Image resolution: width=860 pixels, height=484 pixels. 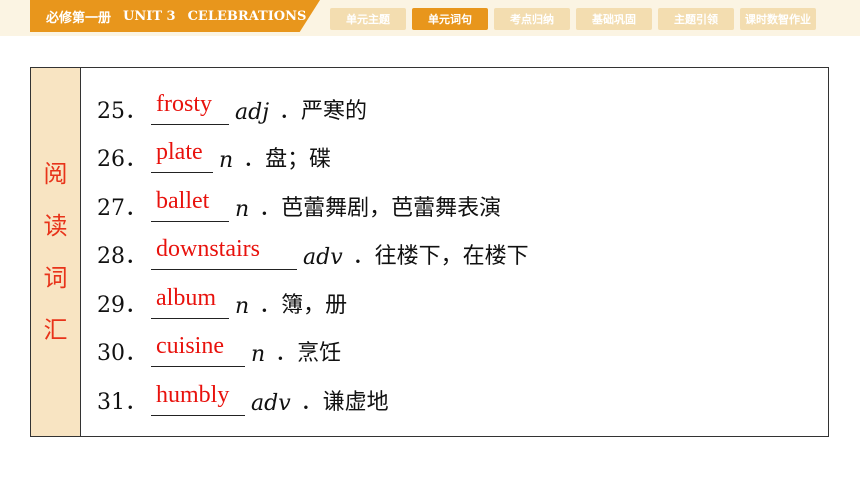 What do you see at coordinates (122, 305) in the screenshot?
I see `item-number: 29．` at bounding box center [122, 305].